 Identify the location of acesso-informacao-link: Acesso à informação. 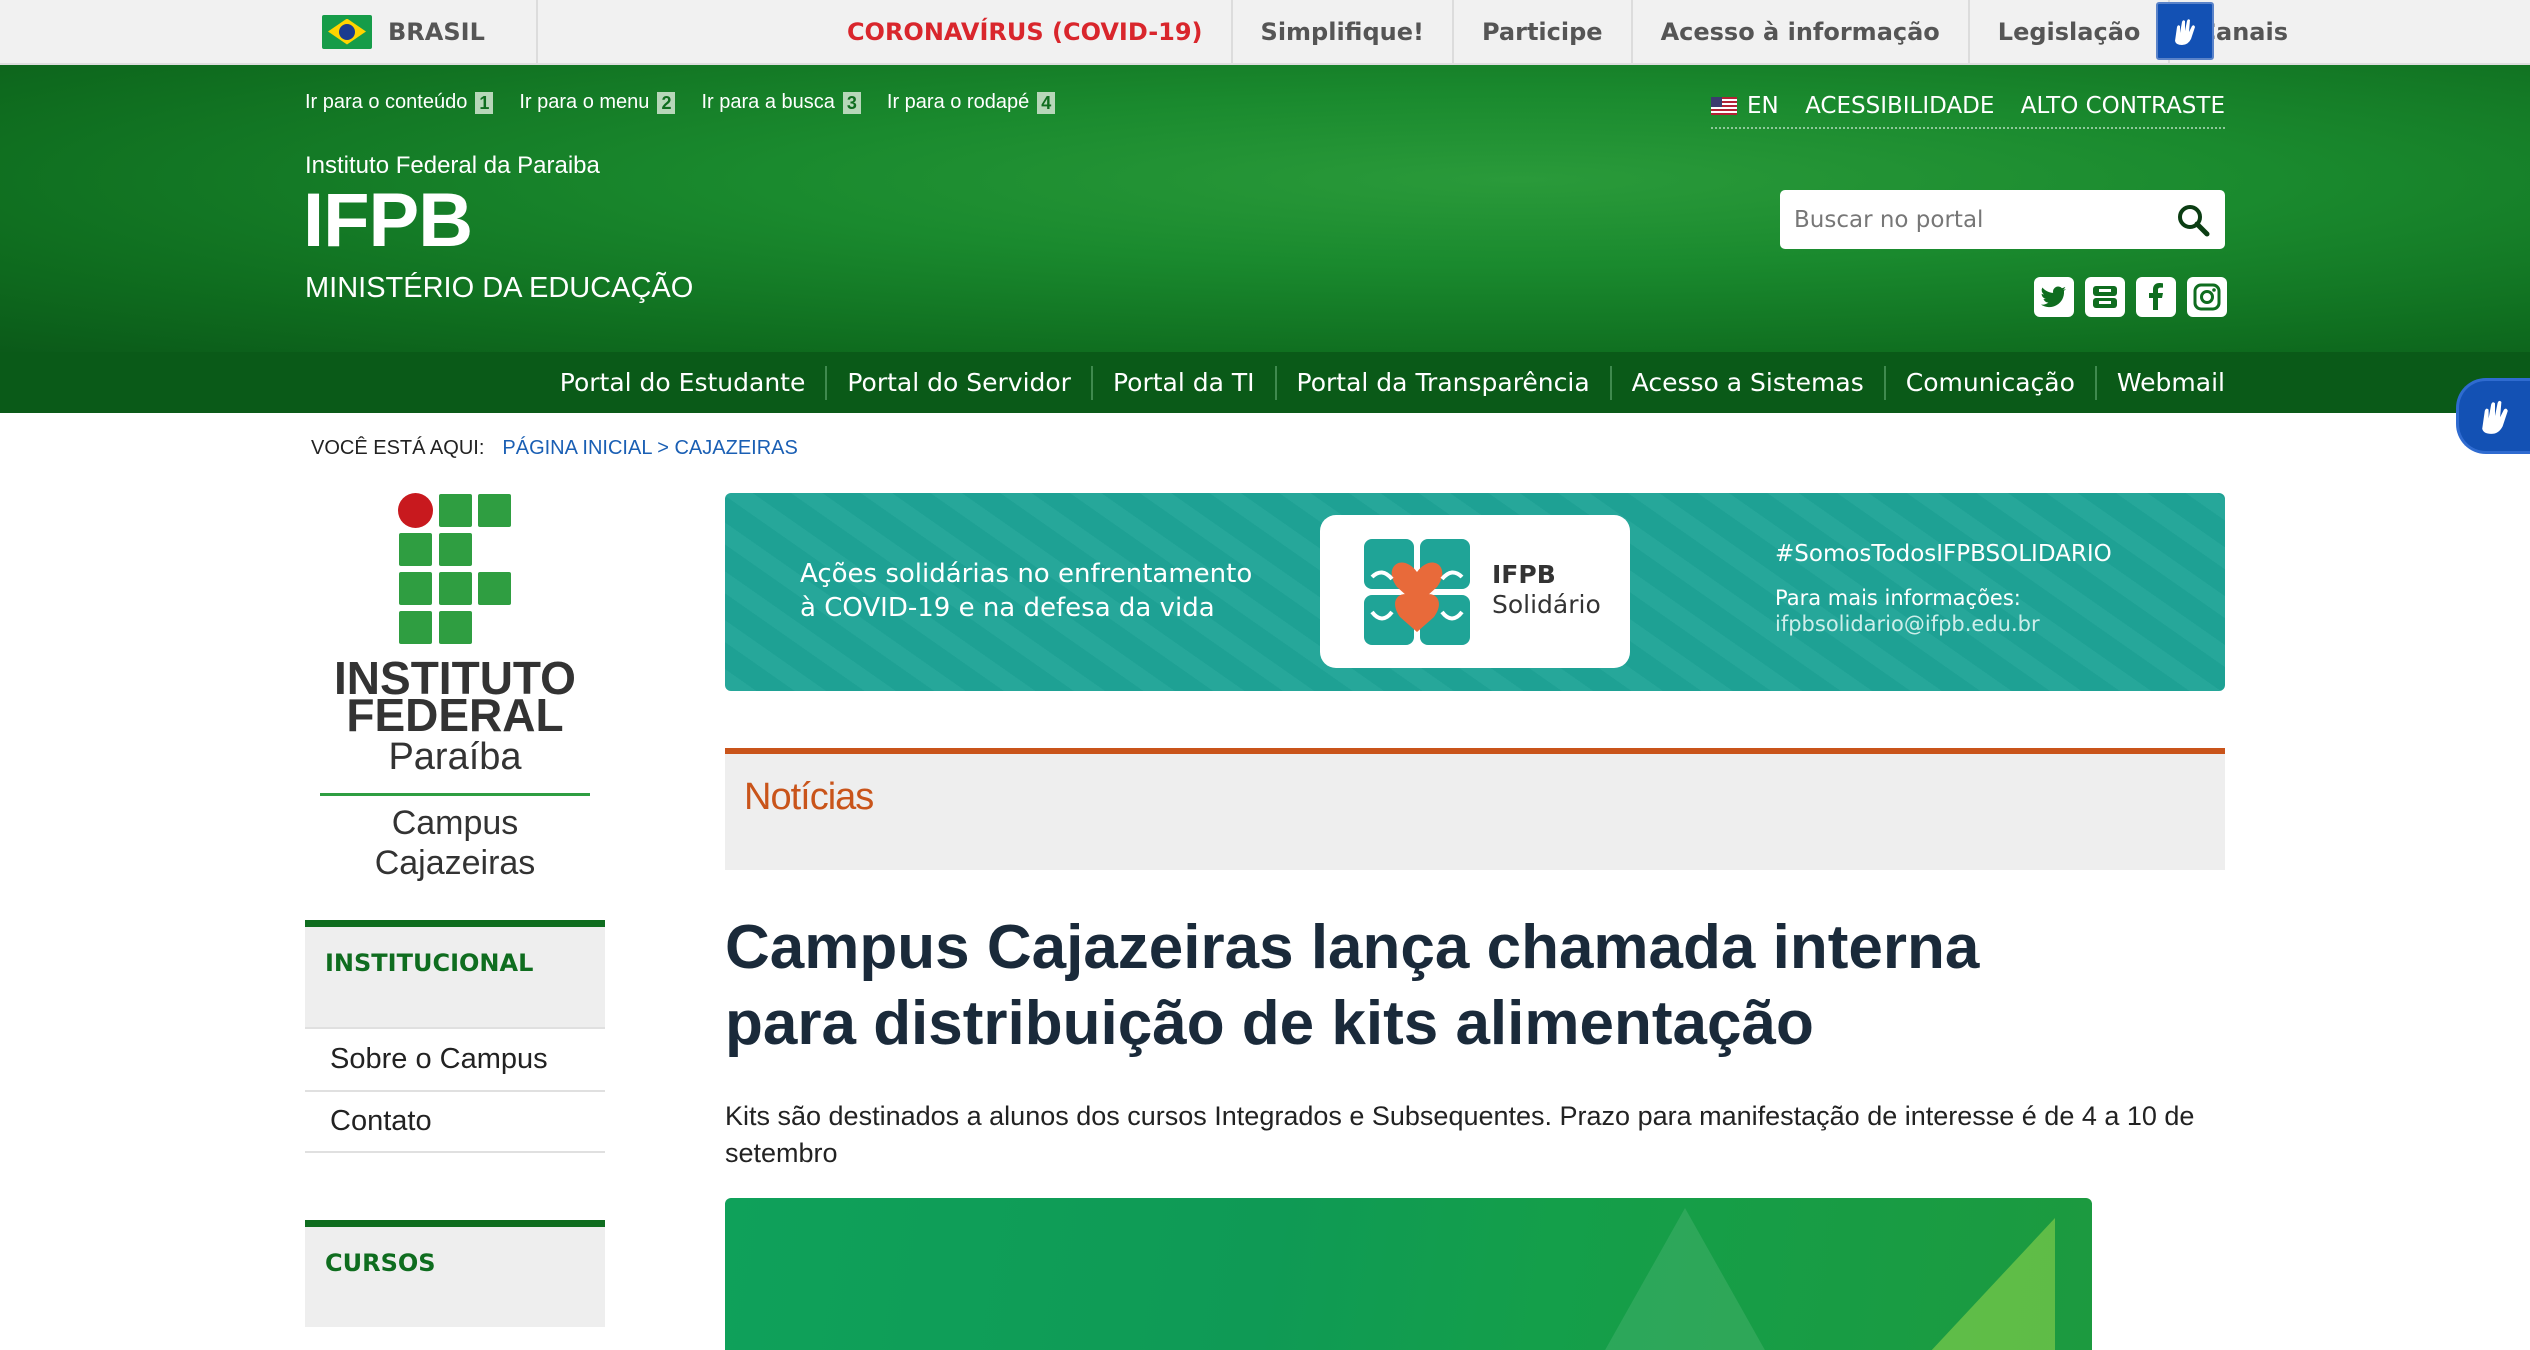
(1799, 31).